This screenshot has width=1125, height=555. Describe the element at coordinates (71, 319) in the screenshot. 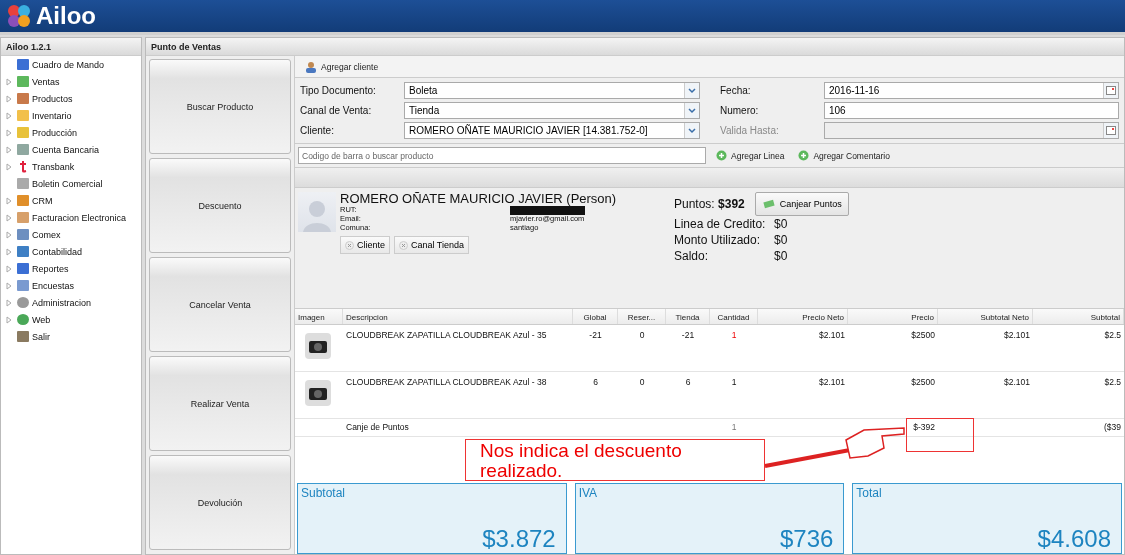

I see `sidebar-item: Web` at that location.